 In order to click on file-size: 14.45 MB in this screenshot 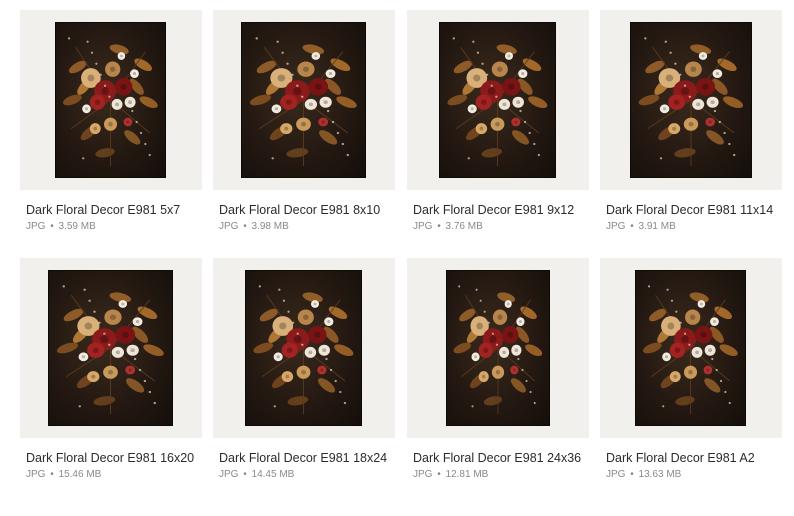, I will do `click(273, 474)`.